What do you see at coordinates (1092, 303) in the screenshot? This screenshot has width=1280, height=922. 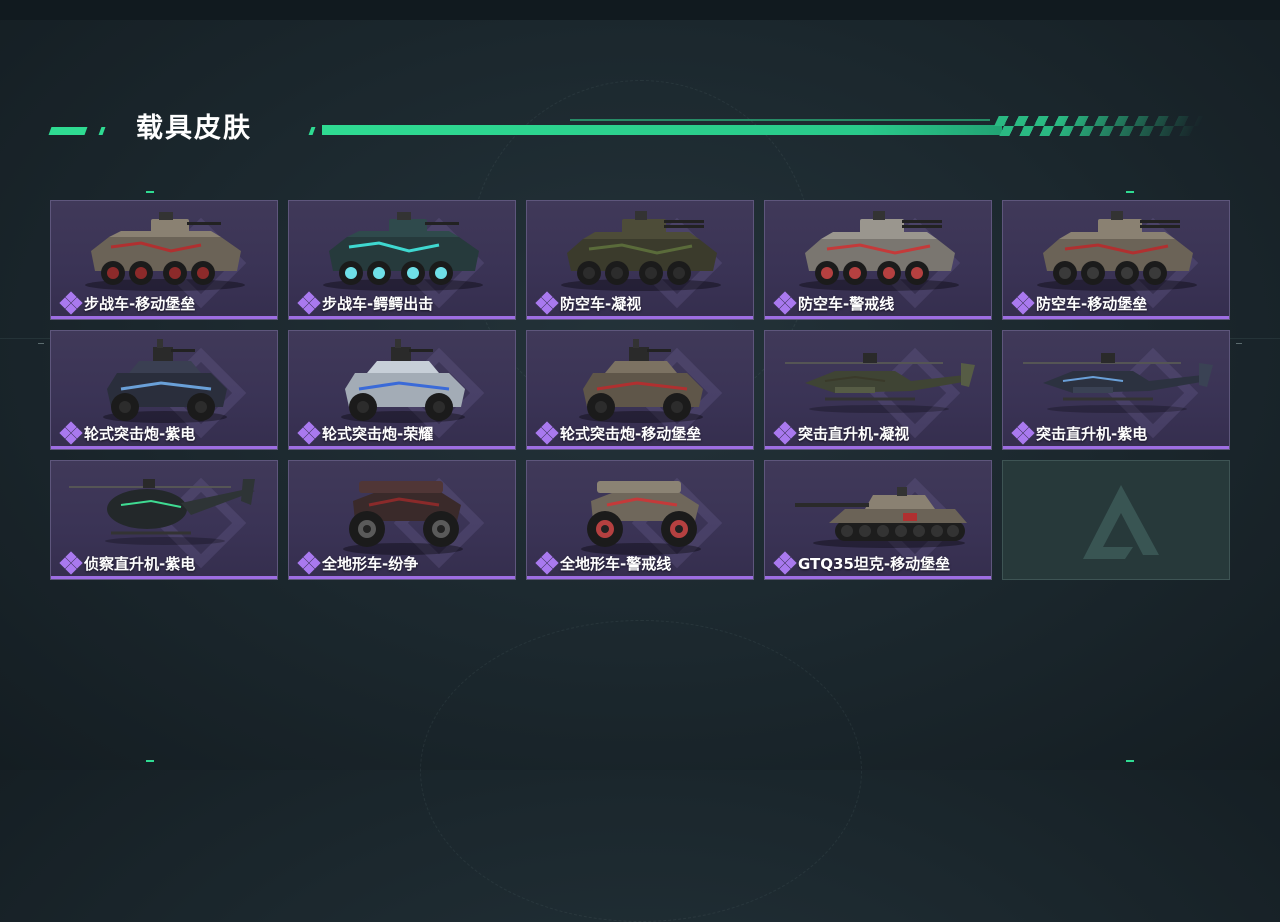 I see `skin-name: 防空车-移动堡垒` at bounding box center [1092, 303].